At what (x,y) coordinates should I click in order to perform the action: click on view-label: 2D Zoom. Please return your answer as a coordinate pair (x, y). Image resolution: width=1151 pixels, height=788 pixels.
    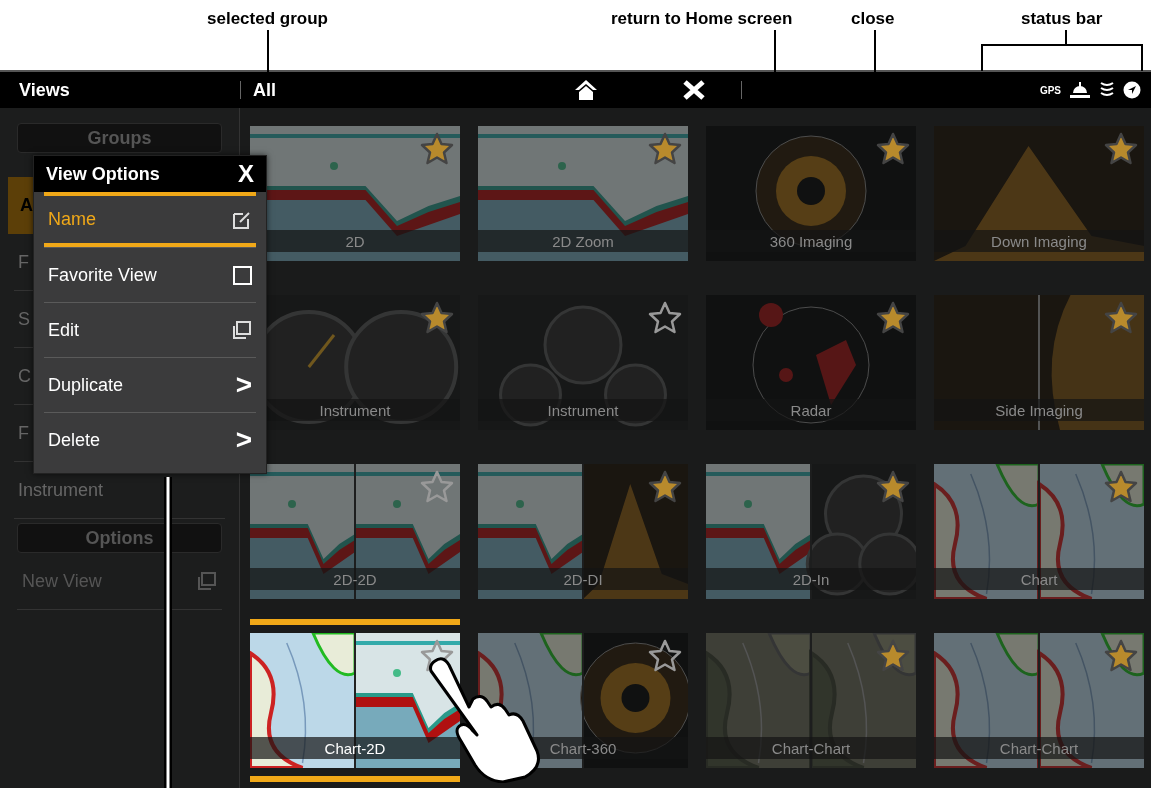
    Looking at the image, I should click on (583, 241).